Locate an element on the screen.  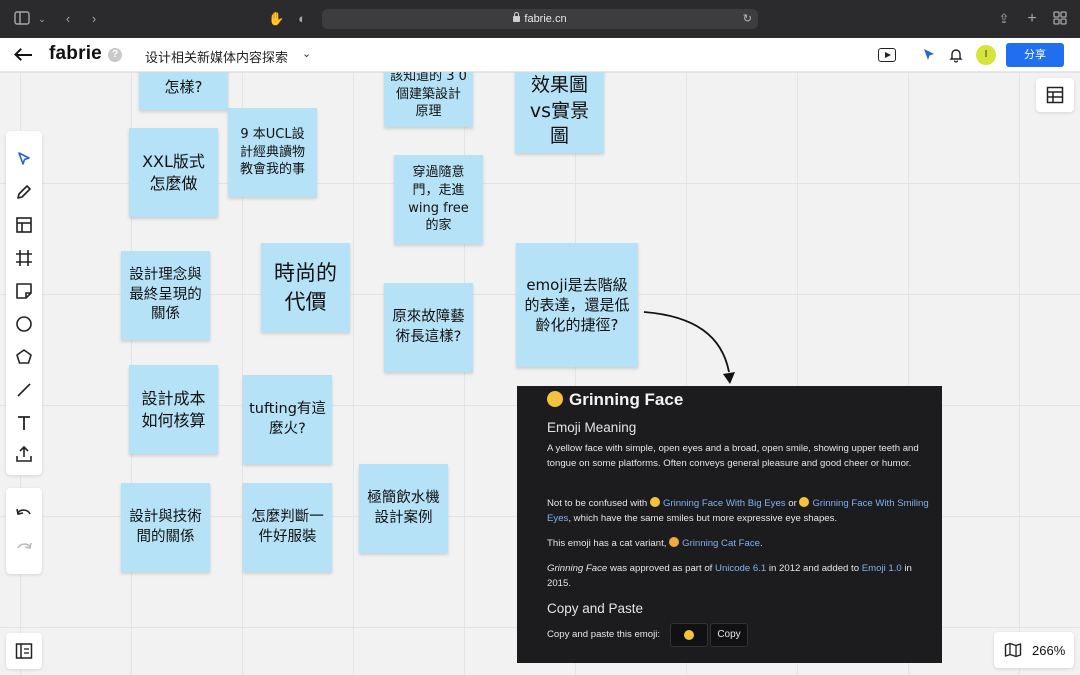
sticky-note-text: 9 本UCL設計經典讀物教會我的事 is located at coordinates (272, 152).